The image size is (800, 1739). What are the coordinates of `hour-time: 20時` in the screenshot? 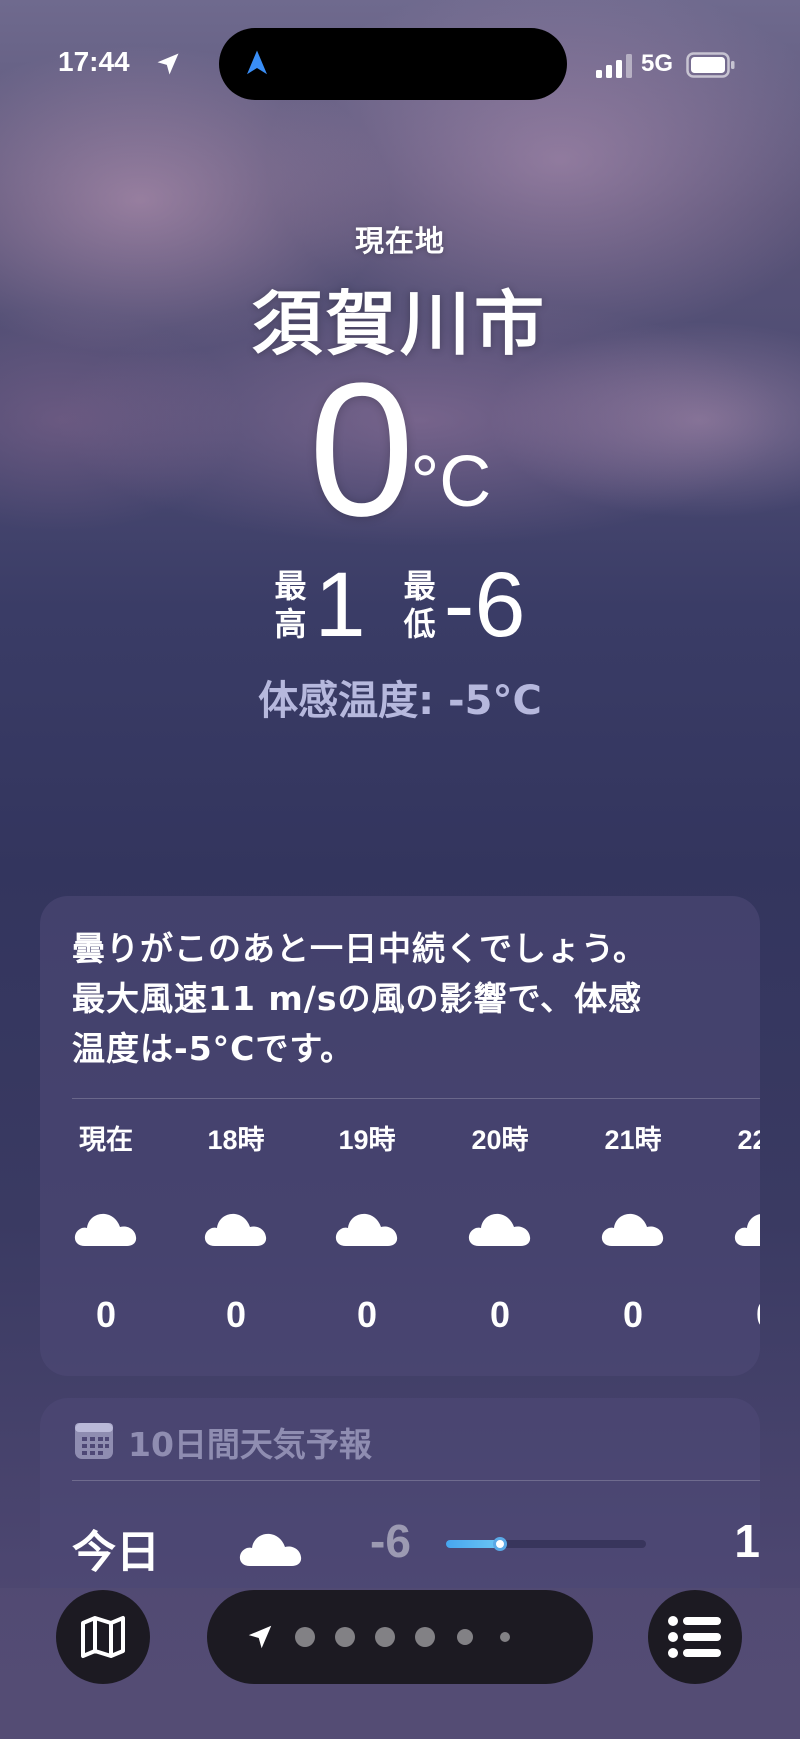 It's located at (500, 1140).